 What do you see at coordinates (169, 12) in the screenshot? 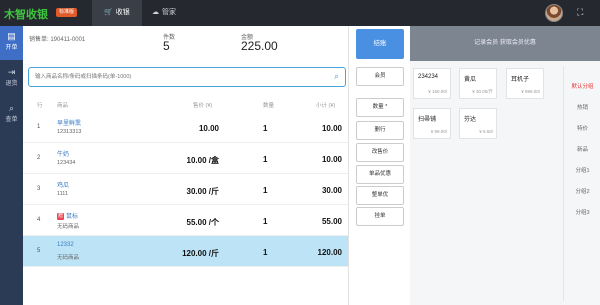
I see `tab-manager-label: 管家` at bounding box center [169, 12].